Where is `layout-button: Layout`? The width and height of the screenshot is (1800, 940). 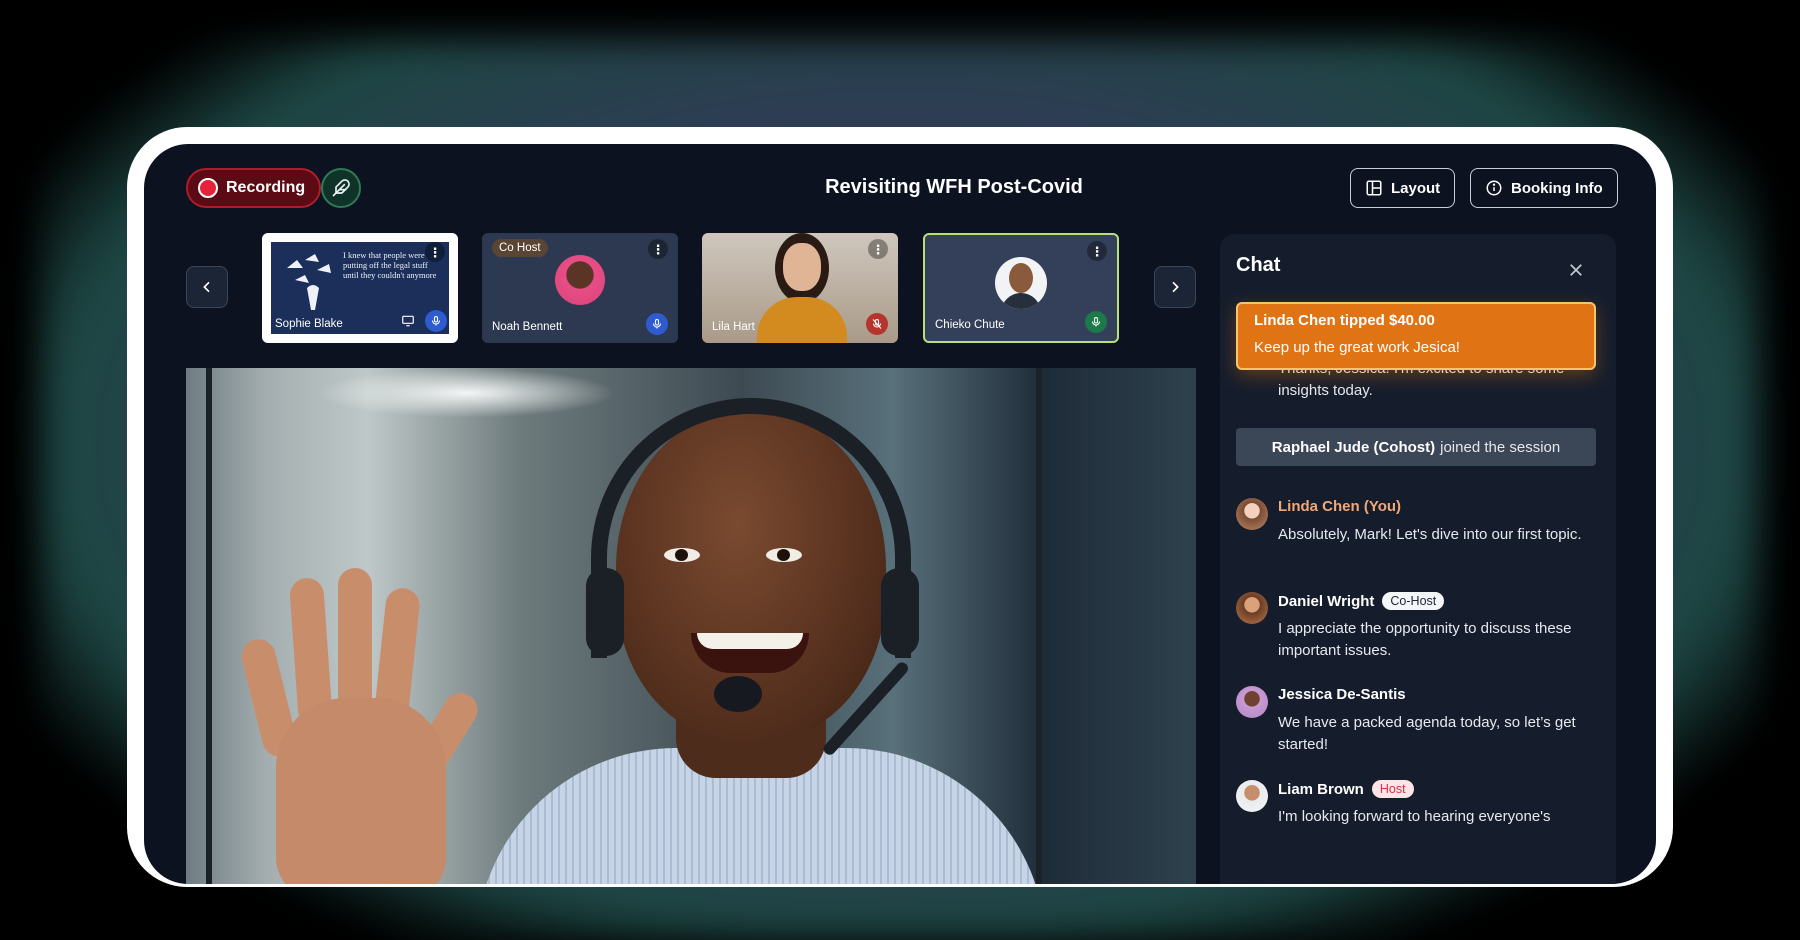 layout-button: Layout is located at coordinates (1403, 188).